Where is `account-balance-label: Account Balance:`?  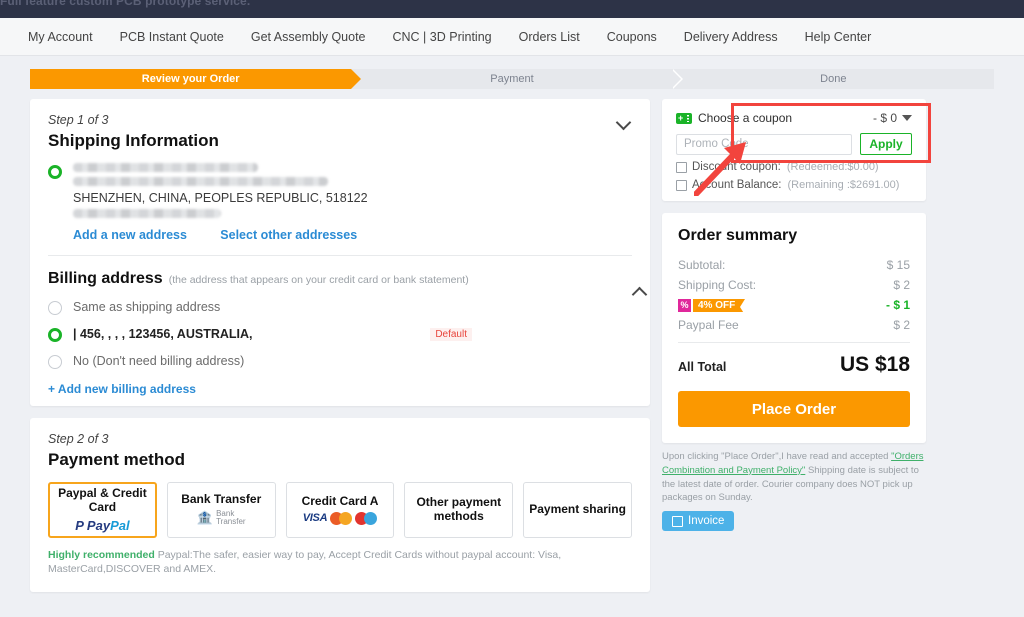 account-balance-label: Account Balance: is located at coordinates (737, 185).